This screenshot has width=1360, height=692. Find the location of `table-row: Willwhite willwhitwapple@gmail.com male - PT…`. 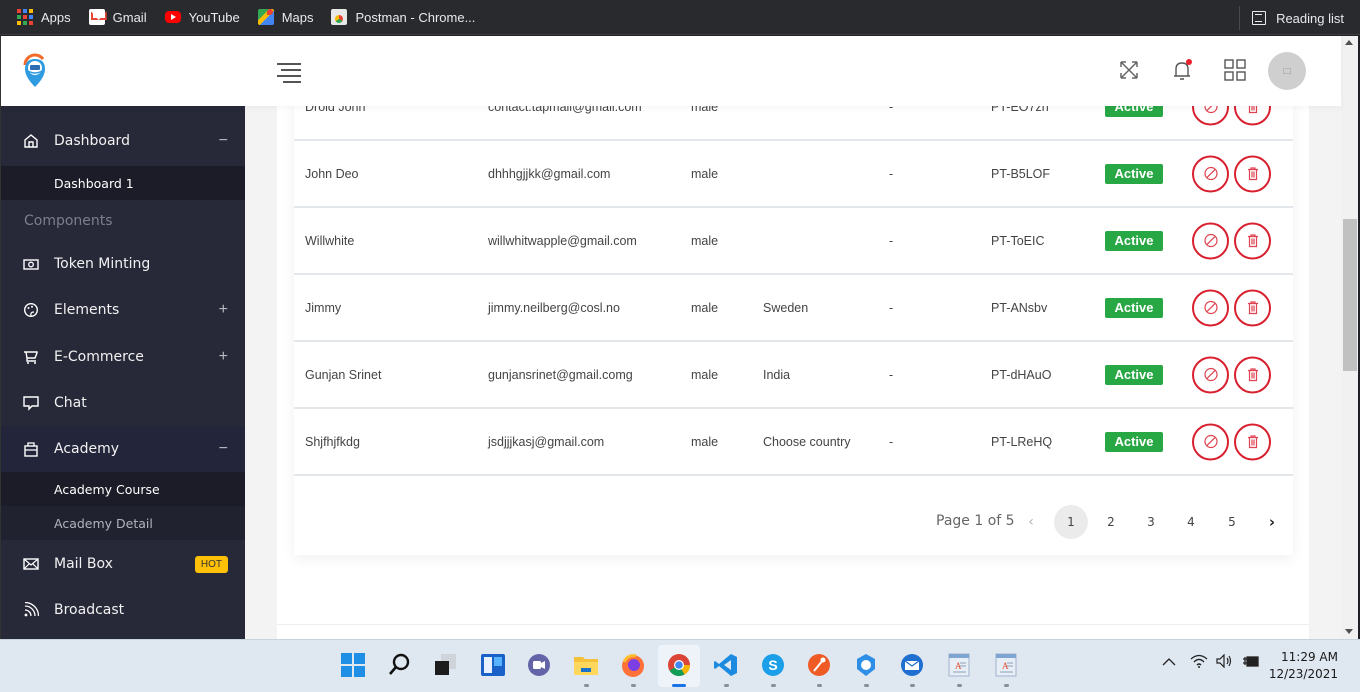

table-row: Willwhite willwhitwapple@gmail.com male - PT… is located at coordinates (793, 241).